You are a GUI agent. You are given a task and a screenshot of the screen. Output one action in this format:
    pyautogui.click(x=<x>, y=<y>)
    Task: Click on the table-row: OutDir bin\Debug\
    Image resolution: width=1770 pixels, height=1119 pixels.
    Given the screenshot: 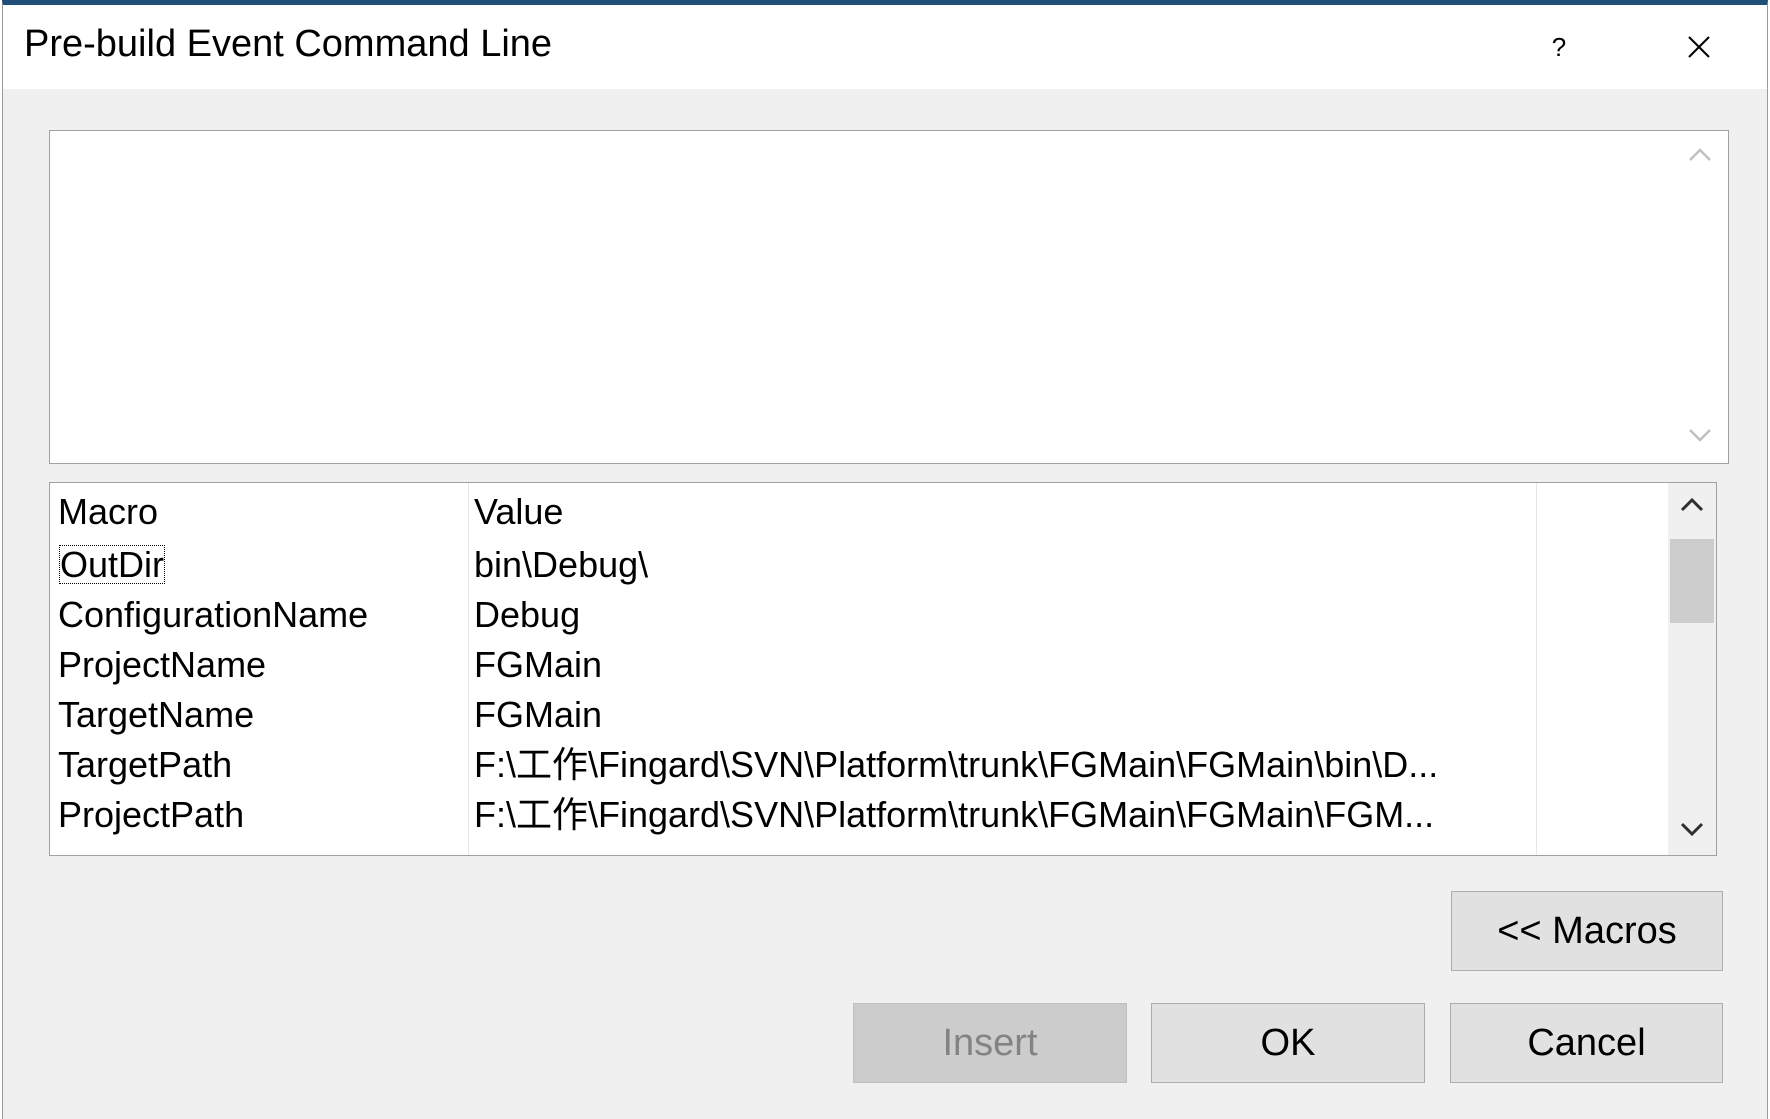 What is the action you would take?
    pyautogui.click(x=800, y=565)
    